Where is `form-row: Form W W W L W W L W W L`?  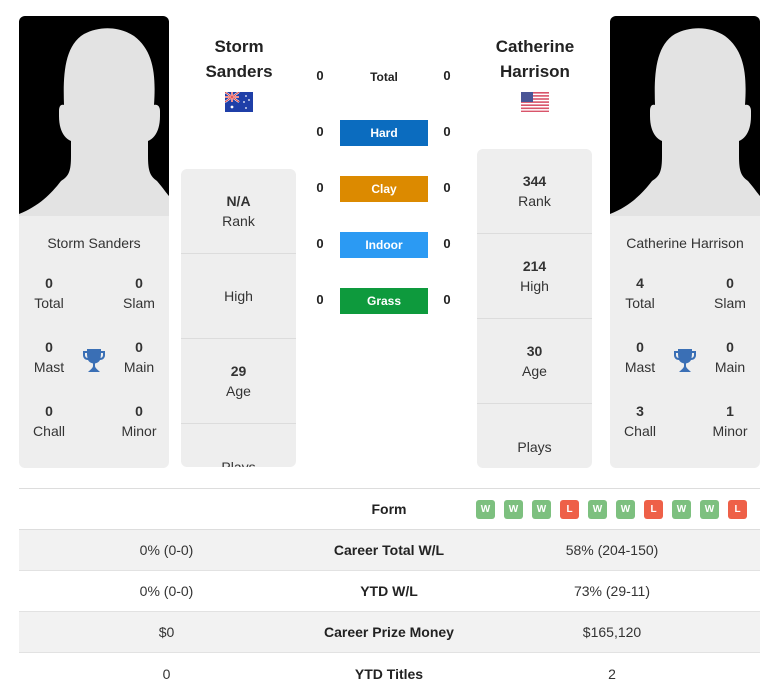
form-row: Form W W W L W W L W W L is located at coordinates (389, 509).